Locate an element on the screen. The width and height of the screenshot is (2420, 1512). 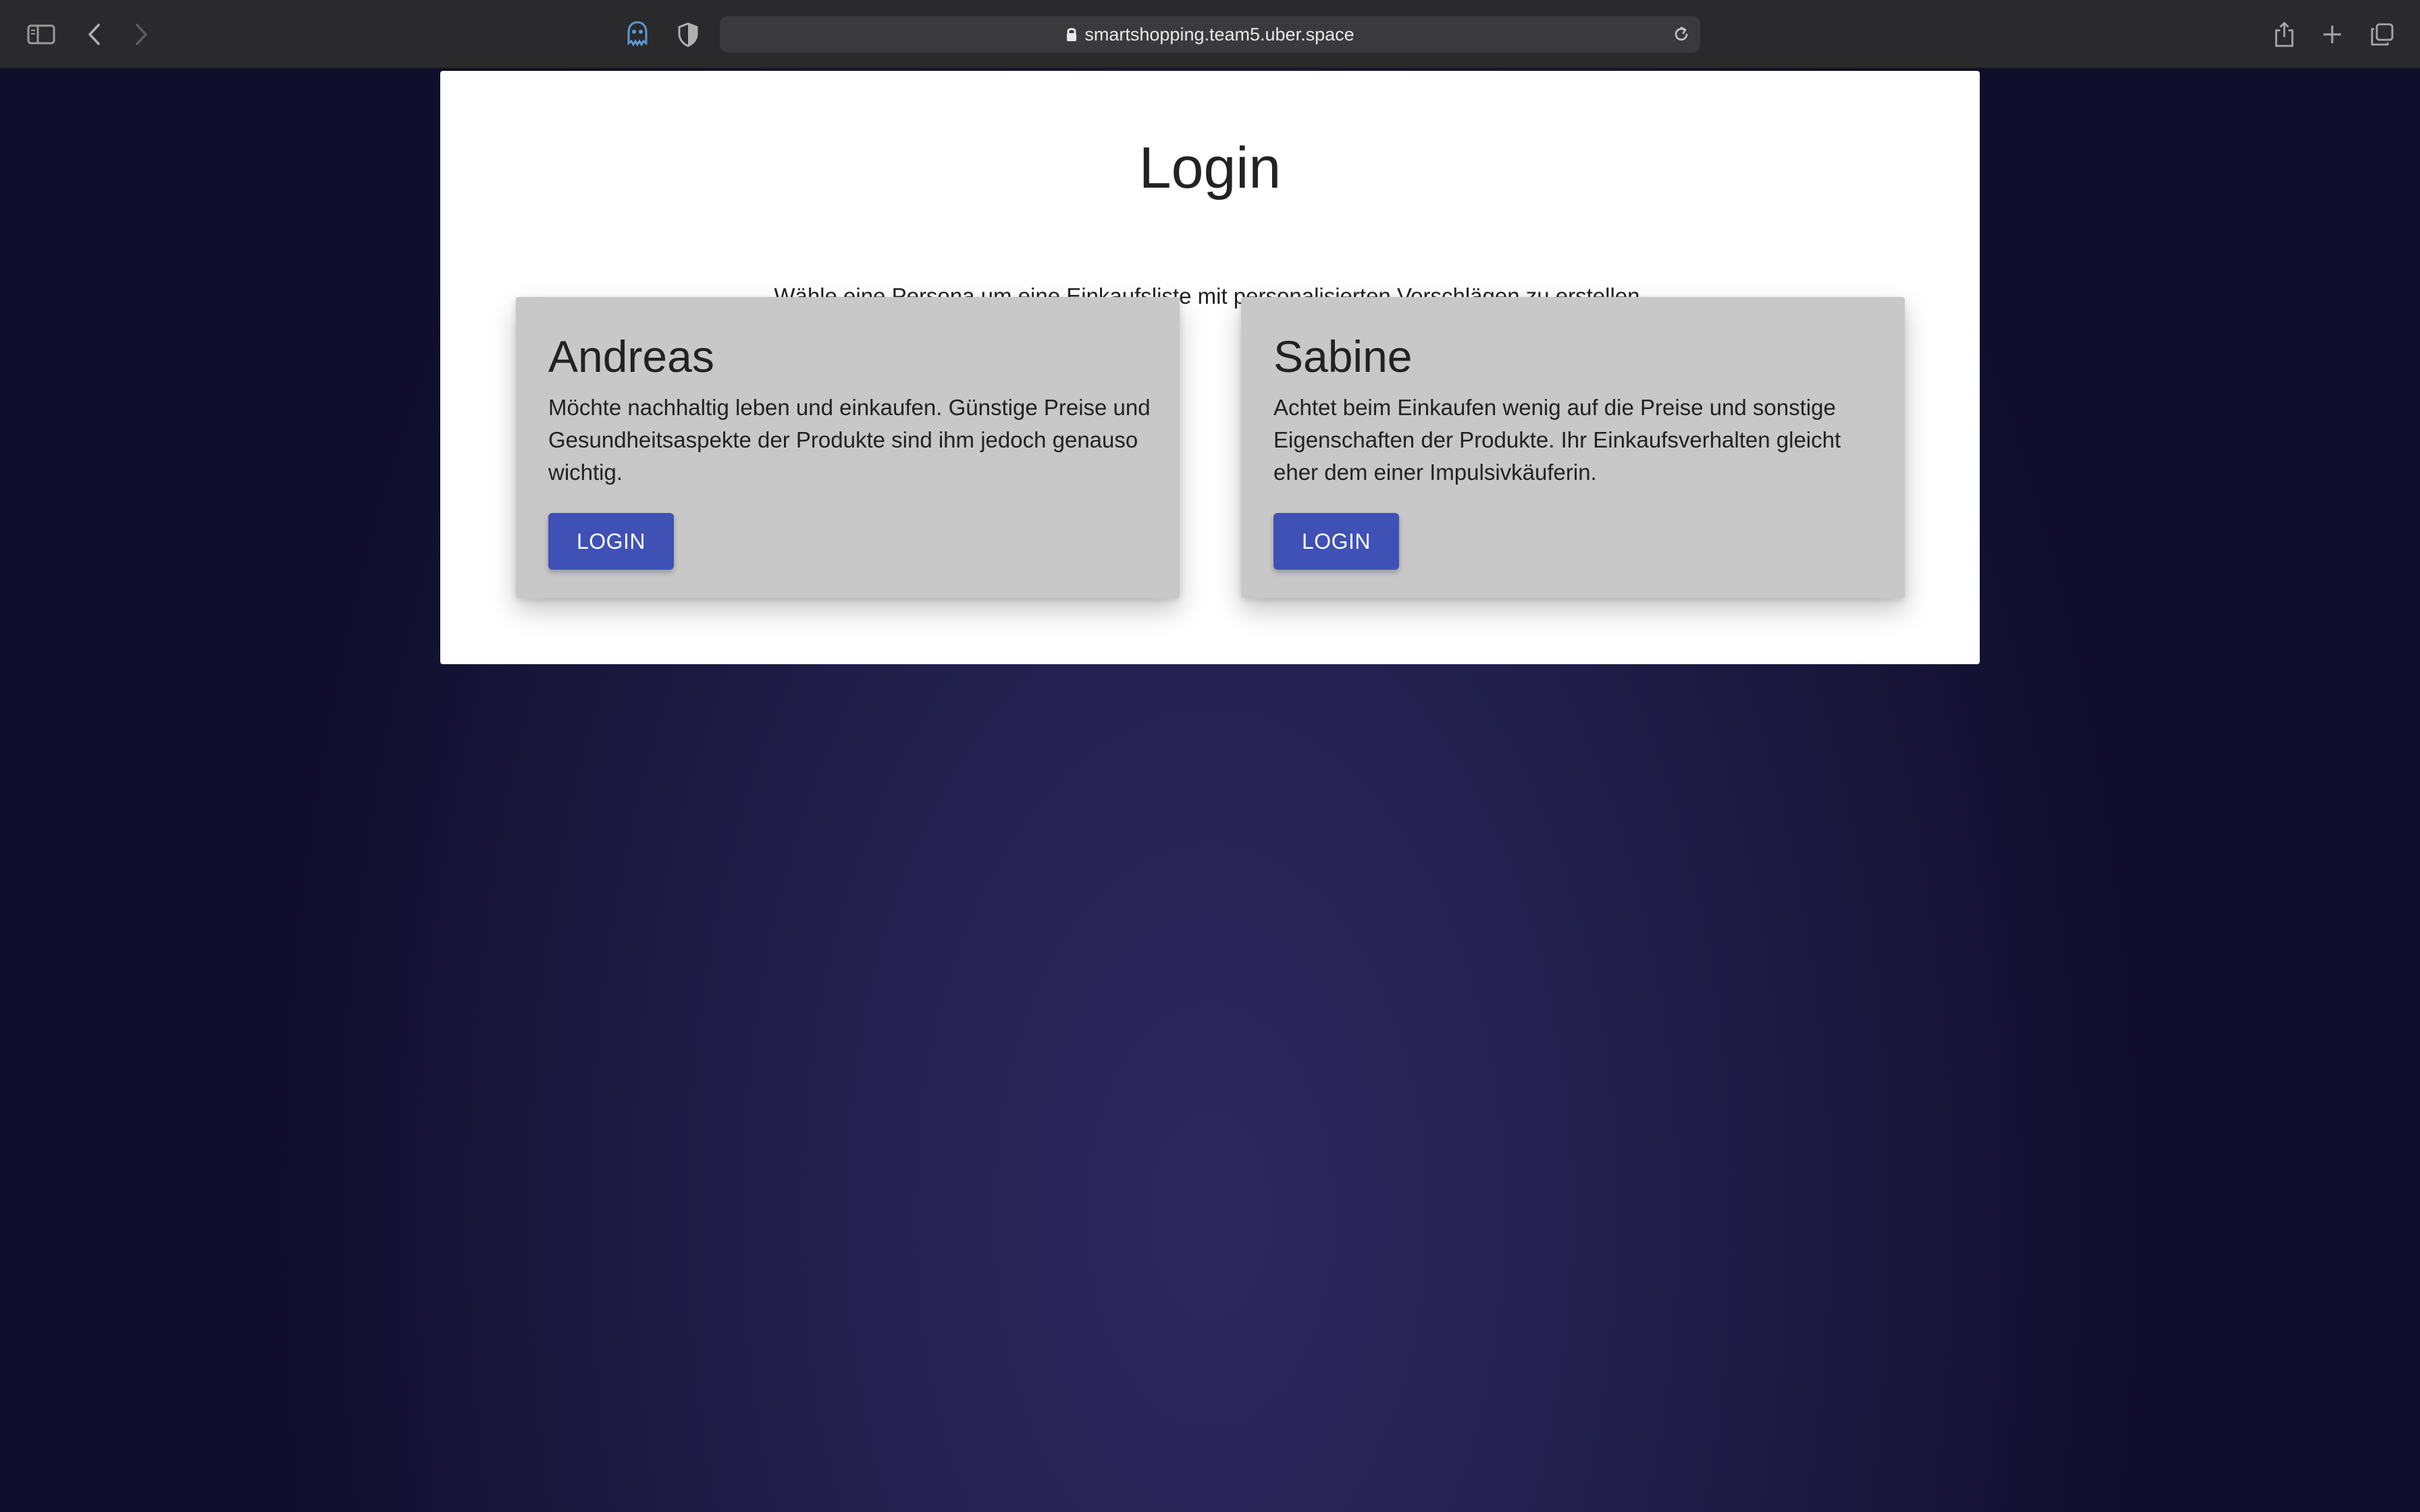
page-title: Login is located at coordinates (1210, 168).